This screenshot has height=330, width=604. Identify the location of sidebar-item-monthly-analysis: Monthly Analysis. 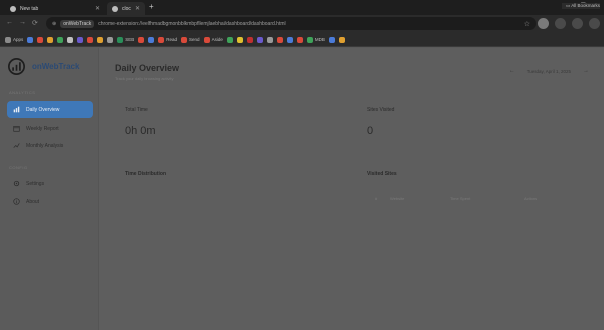
(50, 145).